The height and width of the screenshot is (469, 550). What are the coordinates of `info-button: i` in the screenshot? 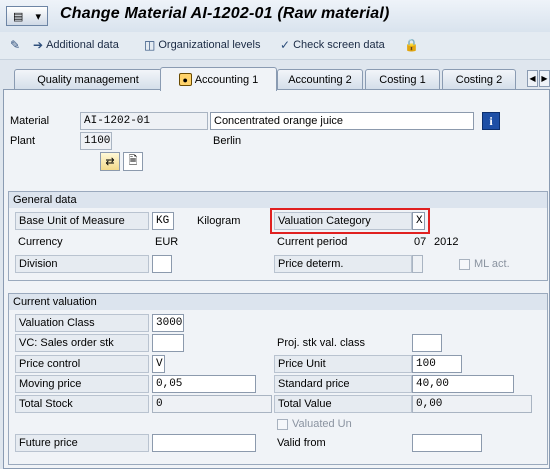 It's located at (491, 121).